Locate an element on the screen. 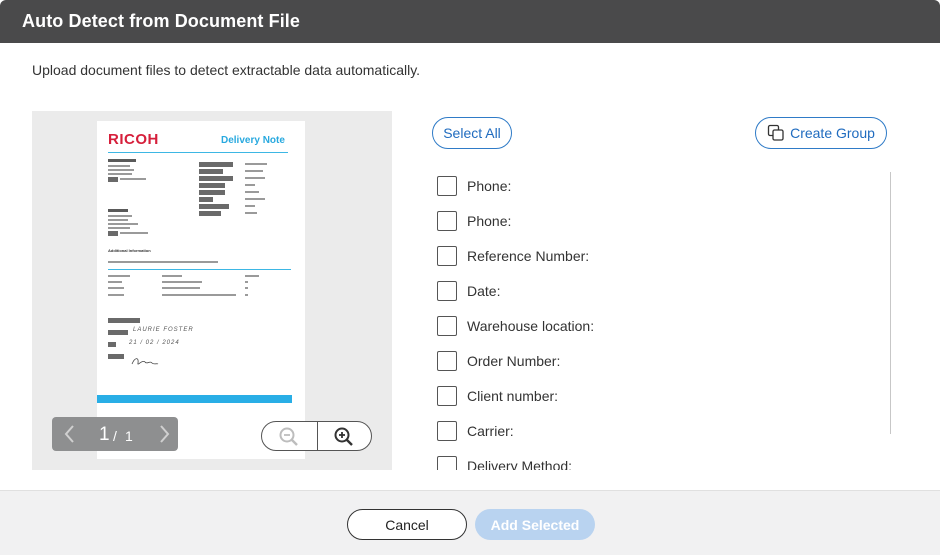 This screenshot has width=940, height=555. create-group-button: Create Group is located at coordinates (821, 133).